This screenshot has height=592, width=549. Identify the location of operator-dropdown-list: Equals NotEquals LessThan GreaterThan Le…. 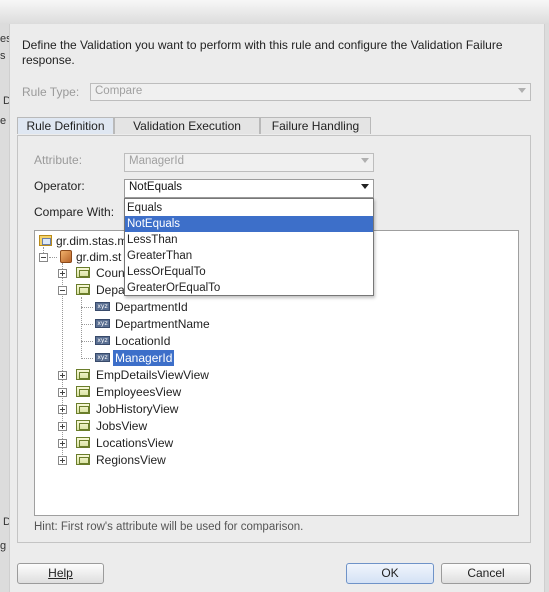
(249, 247).